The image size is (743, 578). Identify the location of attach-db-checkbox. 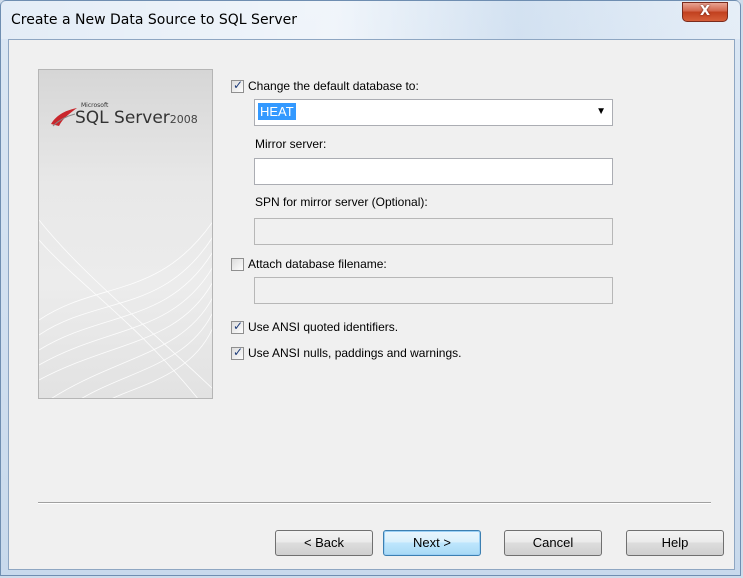
(237, 264).